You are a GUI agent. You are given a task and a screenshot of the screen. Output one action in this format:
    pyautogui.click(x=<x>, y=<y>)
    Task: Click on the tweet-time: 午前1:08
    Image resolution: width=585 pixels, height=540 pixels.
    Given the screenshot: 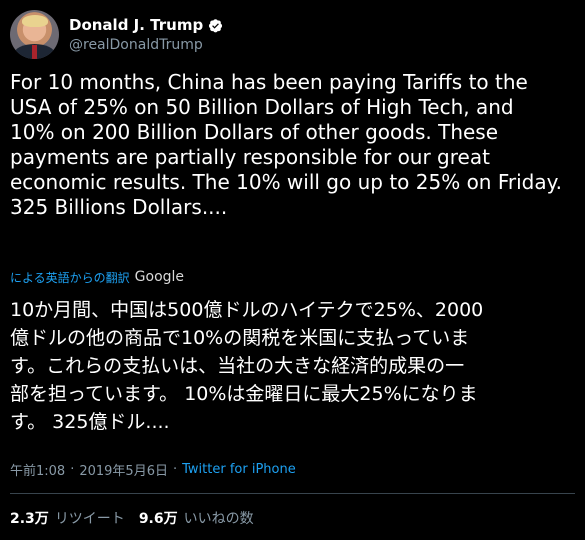 What is the action you would take?
    pyautogui.click(x=37, y=469)
    